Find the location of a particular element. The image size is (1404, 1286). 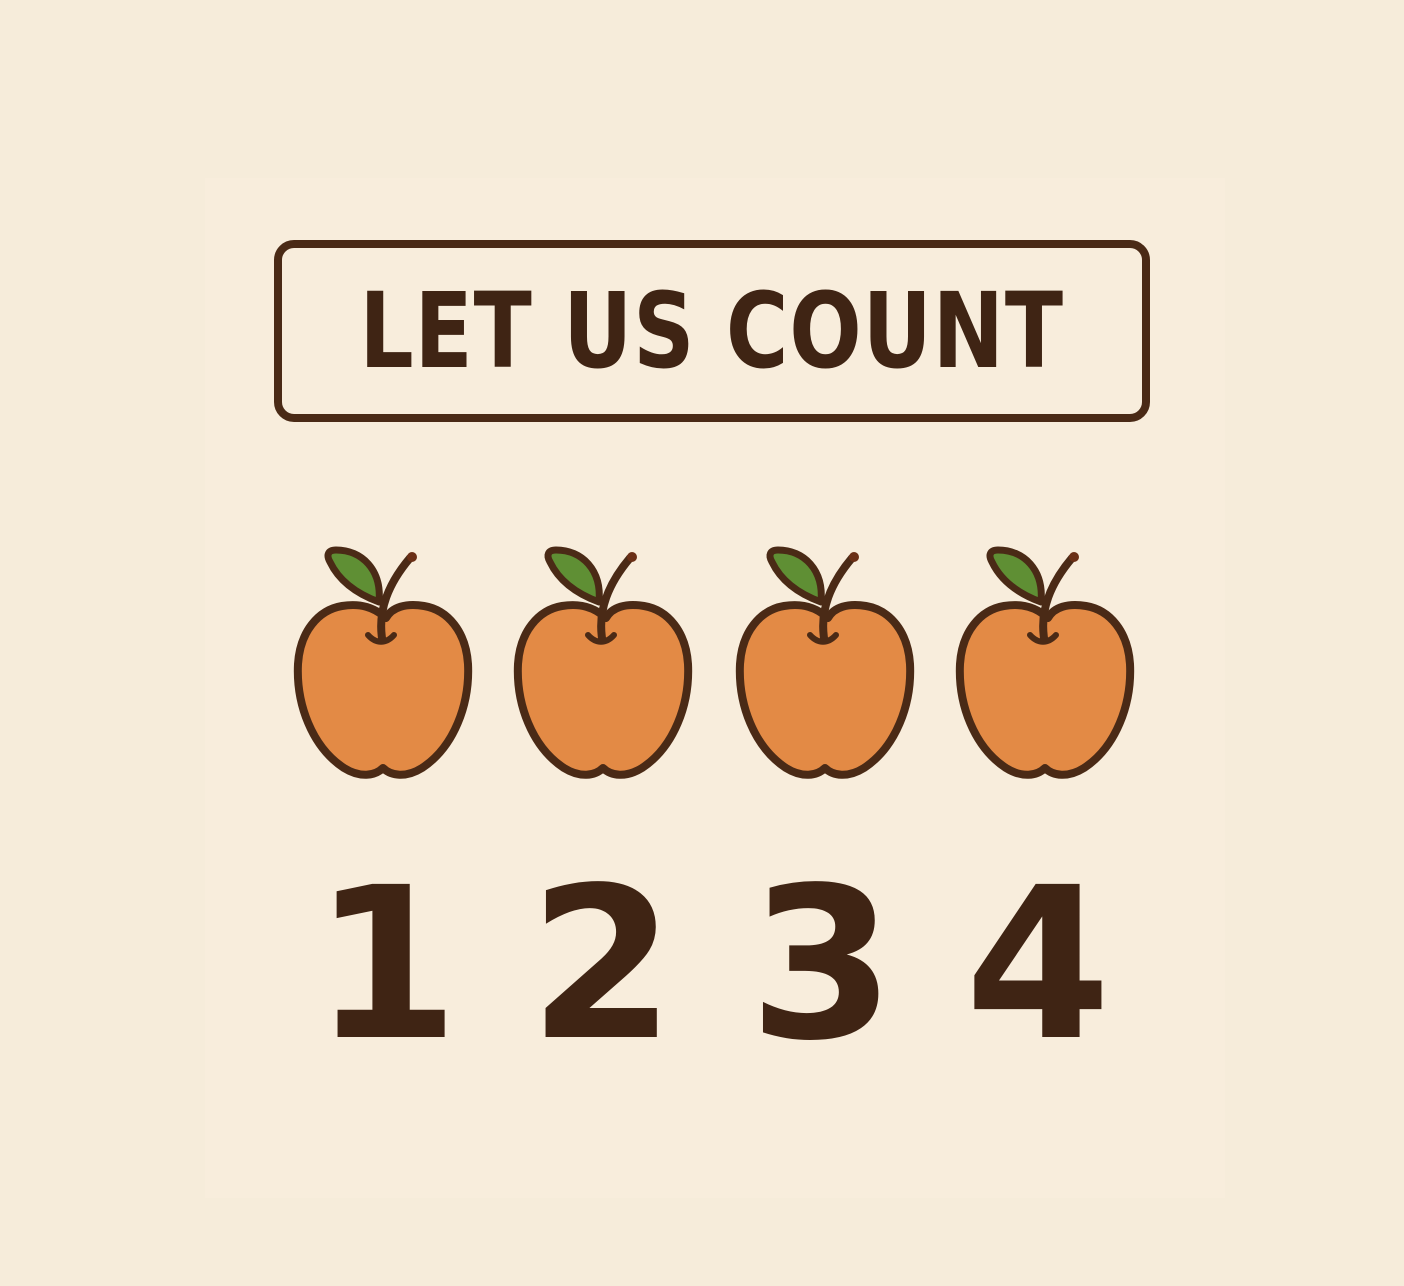

page-title: LET US COUNT is located at coordinates (712, 331).